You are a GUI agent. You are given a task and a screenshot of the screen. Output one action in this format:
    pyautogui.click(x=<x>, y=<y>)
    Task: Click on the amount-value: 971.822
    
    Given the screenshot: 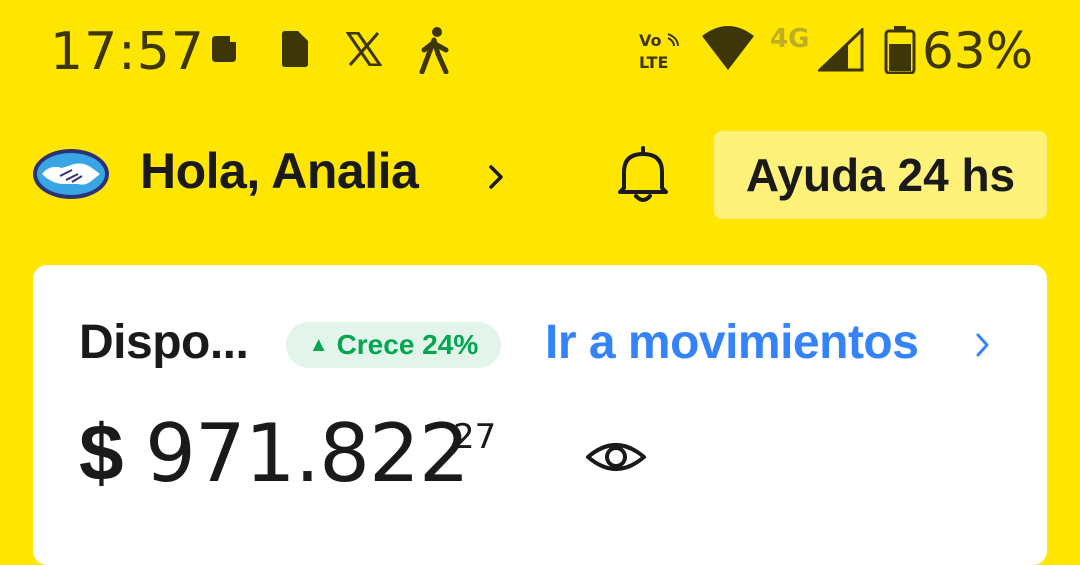 What is the action you would take?
    pyautogui.click(x=307, y=453)
    